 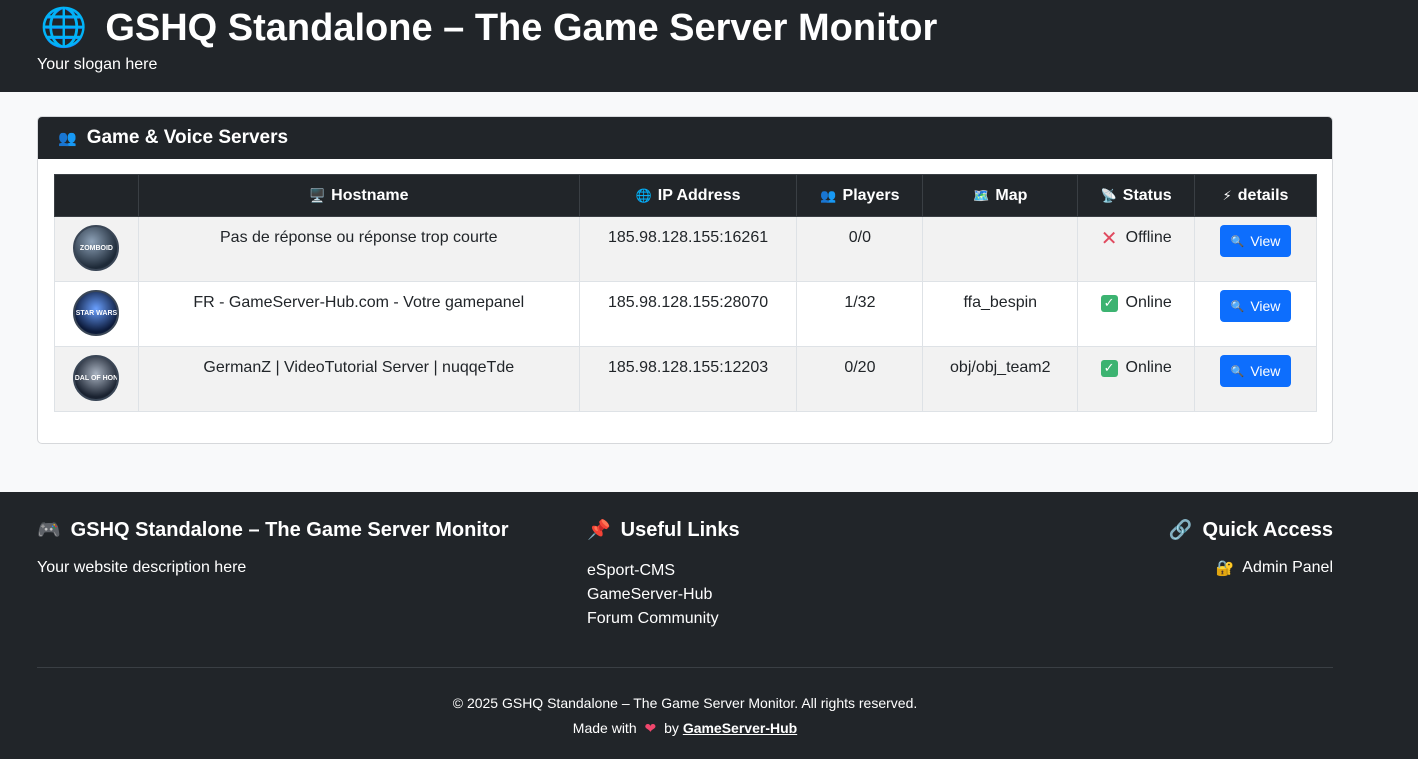 I want to click on players-cell: 0/0, so click(x=860, y=249).